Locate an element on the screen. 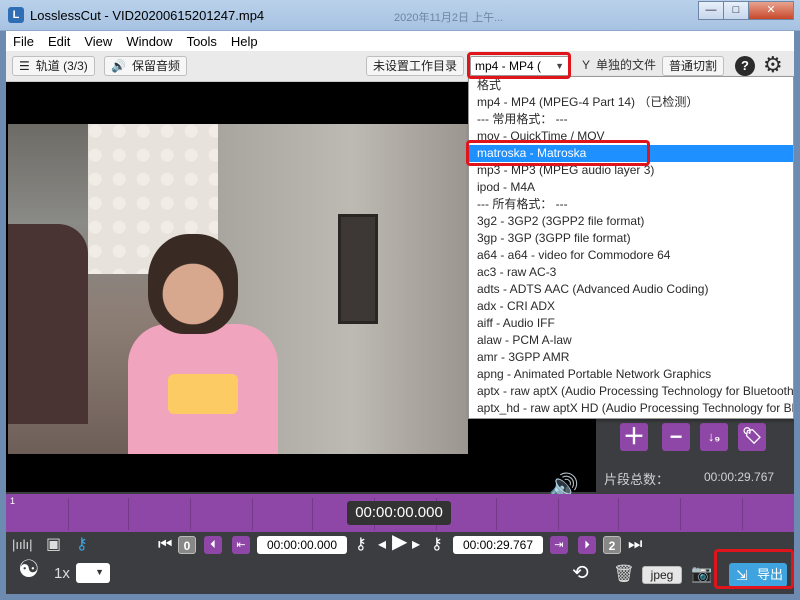 The height and width of the screenshot is (600, 800). window-controls: — □ ✕ is located at coordinates (746, 10).